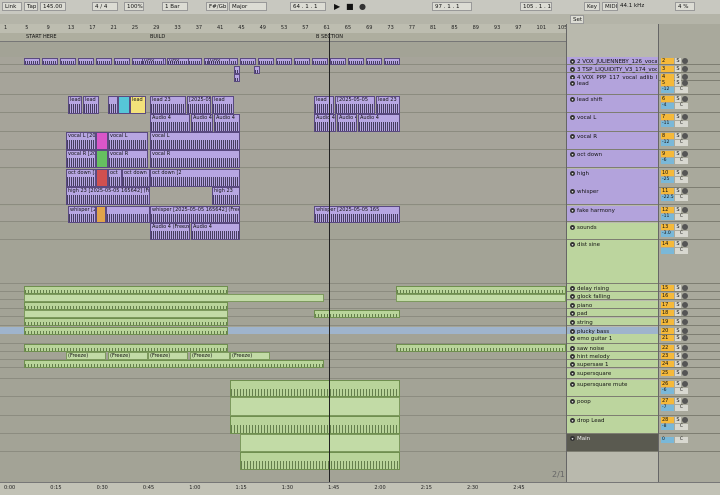 This screenshot has height=495, width=720. Describe the element at coordinates (667, 313) in the screenshot. I see `track-activator: 18` at that location.